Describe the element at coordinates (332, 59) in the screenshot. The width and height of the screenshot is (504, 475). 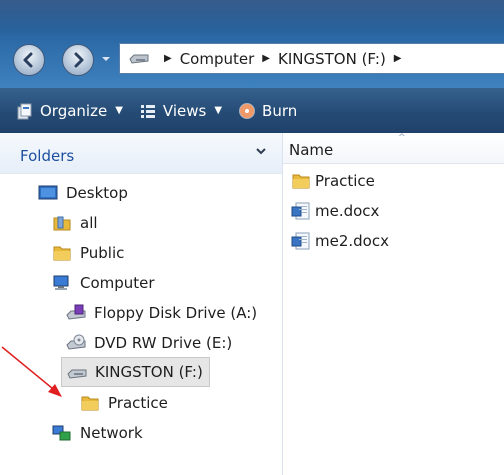
I see `breadcrumb-kingston: KINGSTON (F:)` at that location.